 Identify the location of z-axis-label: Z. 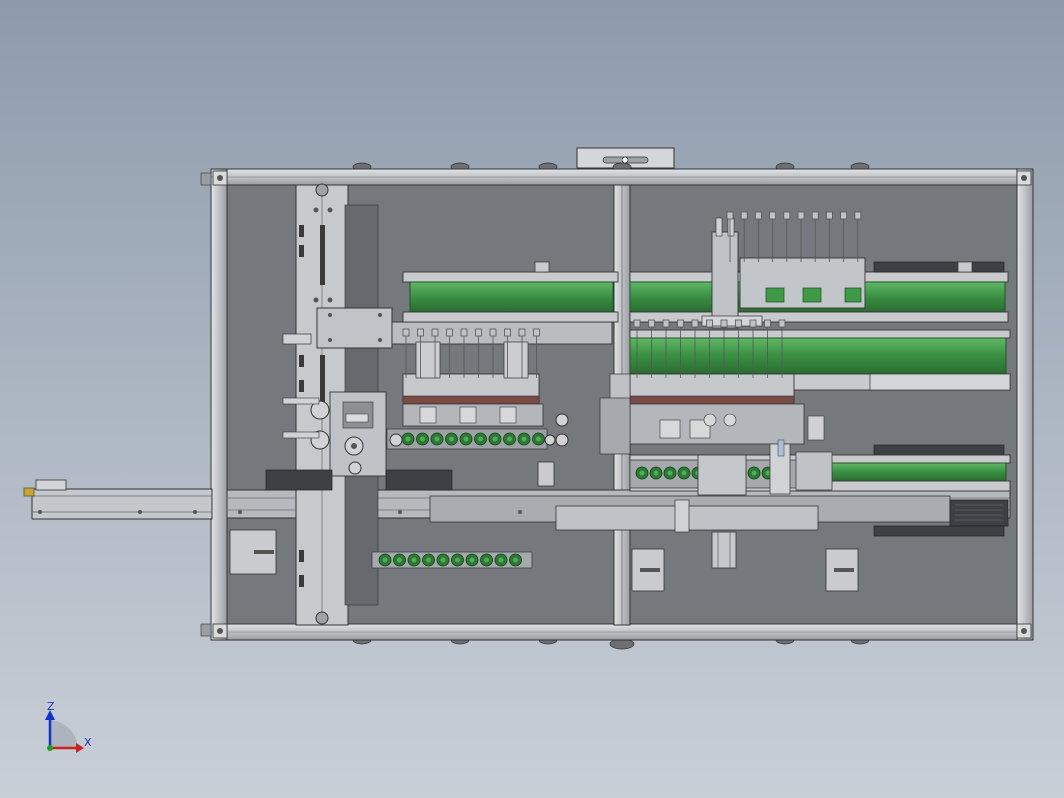
(51, 706).